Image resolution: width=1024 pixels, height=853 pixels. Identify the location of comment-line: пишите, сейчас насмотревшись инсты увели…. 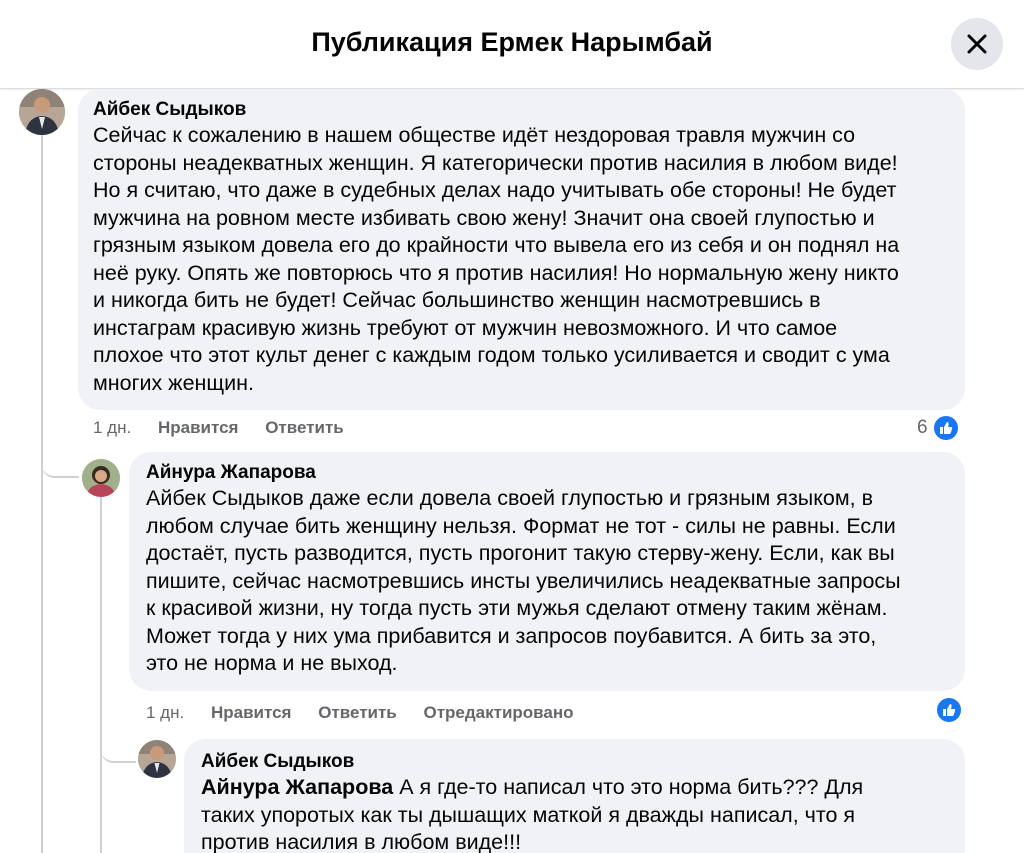
(523, 580).